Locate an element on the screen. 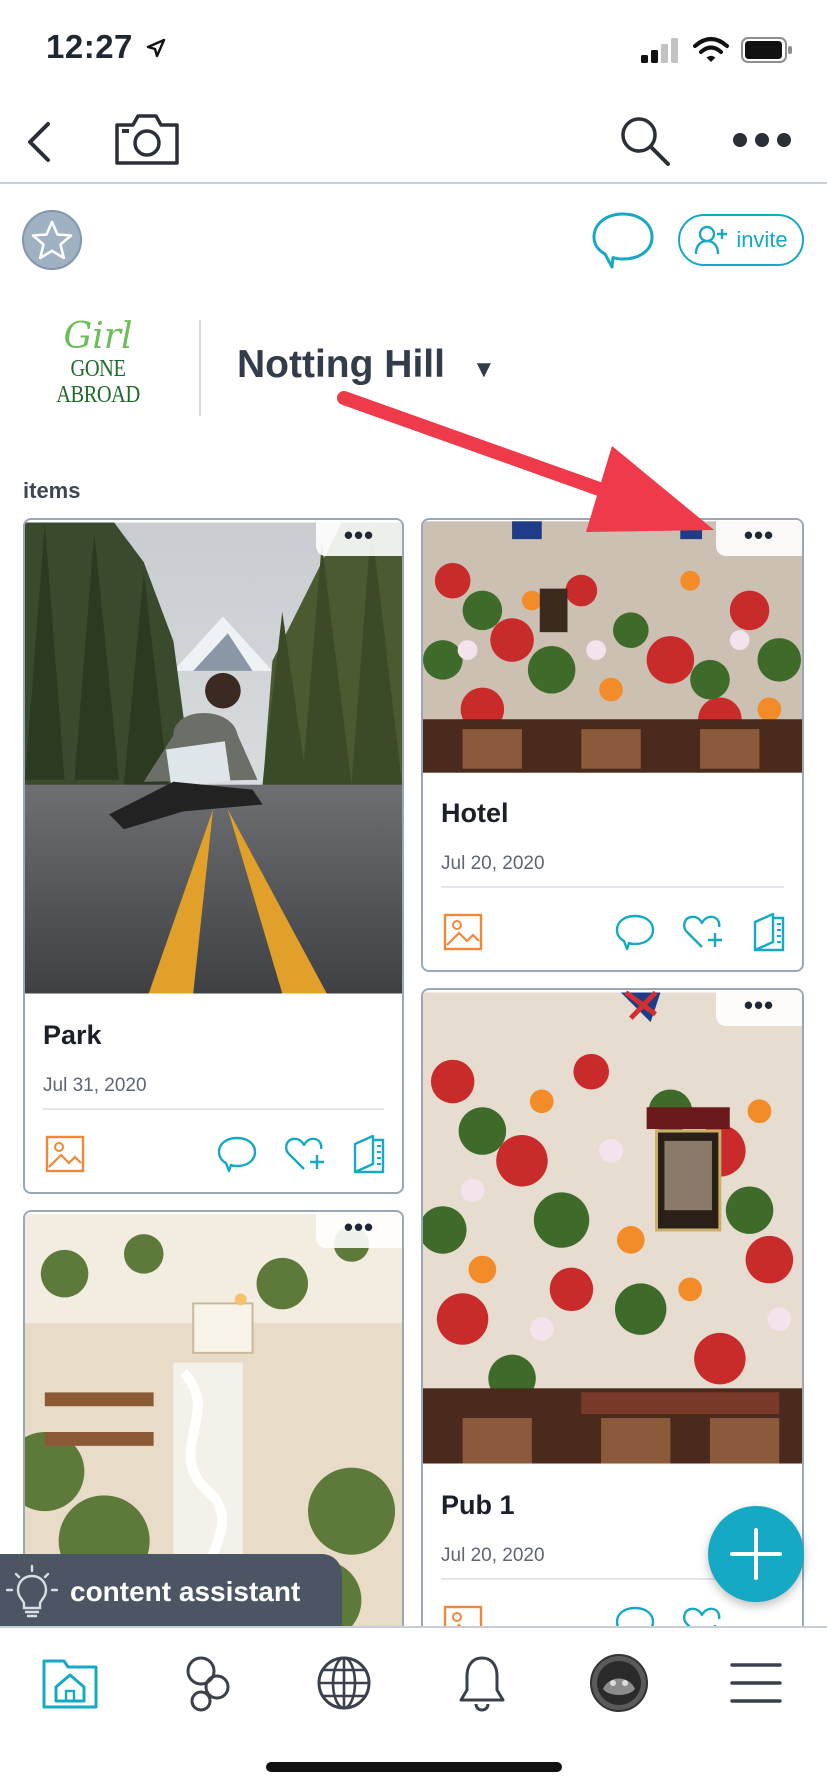 Image resolution: width=827 pixels, height=1792 pixels. item-card-hotel: ••• Hotel Jul 20, 2020 is located at coordinates (612, 745).